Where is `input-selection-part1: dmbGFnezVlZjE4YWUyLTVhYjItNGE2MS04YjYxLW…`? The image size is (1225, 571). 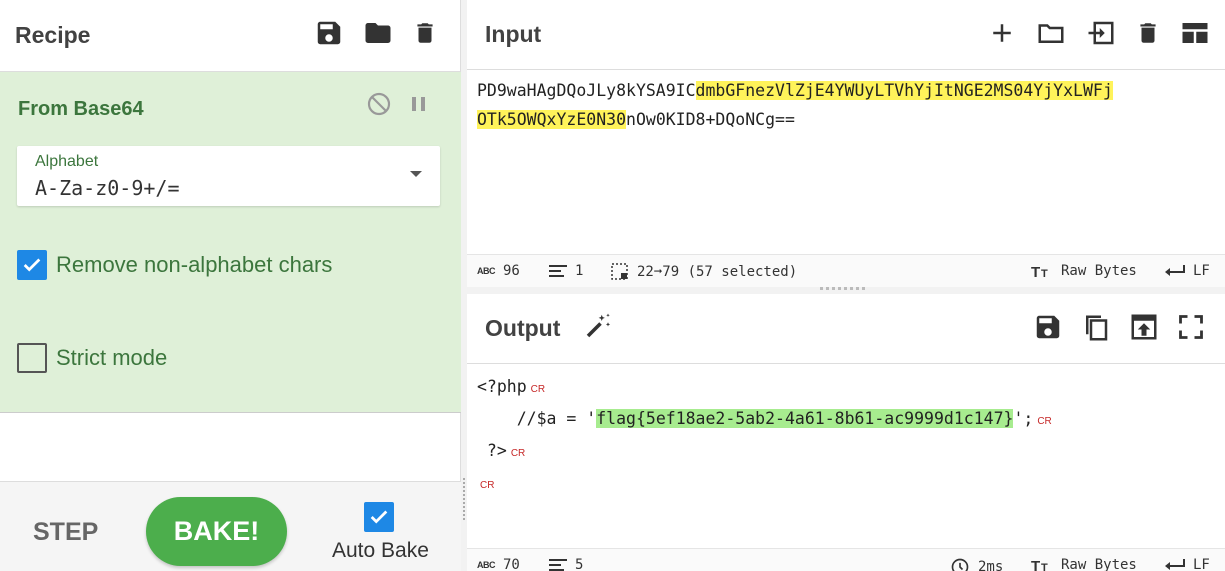
input-selection-part1: dmbGFnezVlZjE4YWUyLTVhYjItNGE2MS04YjYxLW… is located at coordinates (904, 90).